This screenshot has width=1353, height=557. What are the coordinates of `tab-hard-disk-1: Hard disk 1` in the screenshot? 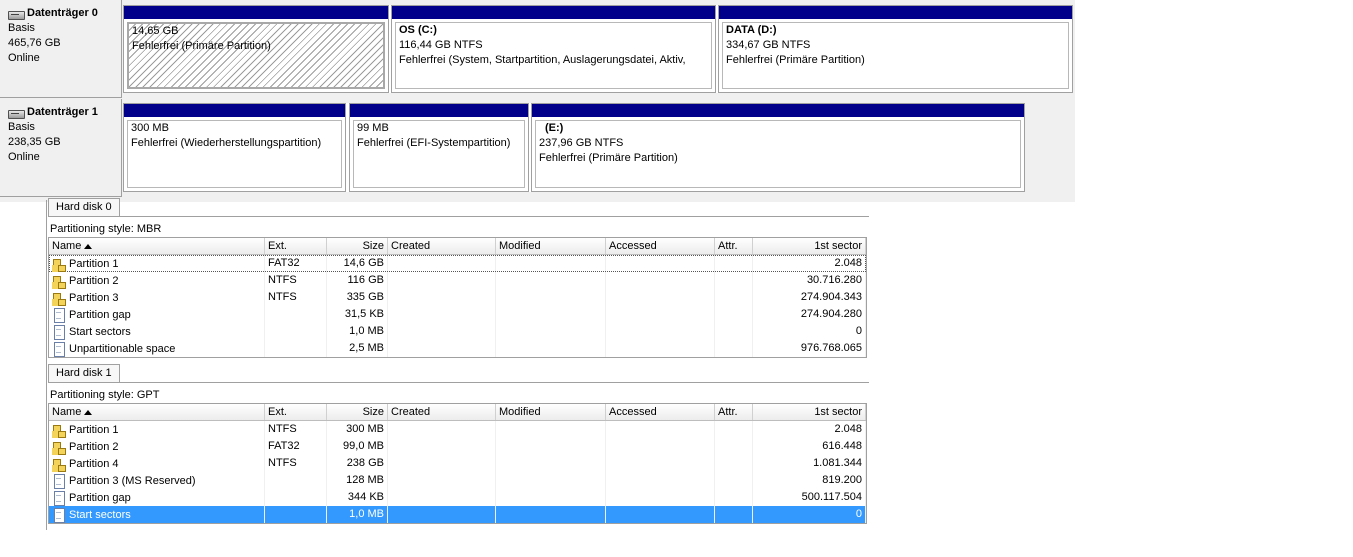 It's located at (84, 373).